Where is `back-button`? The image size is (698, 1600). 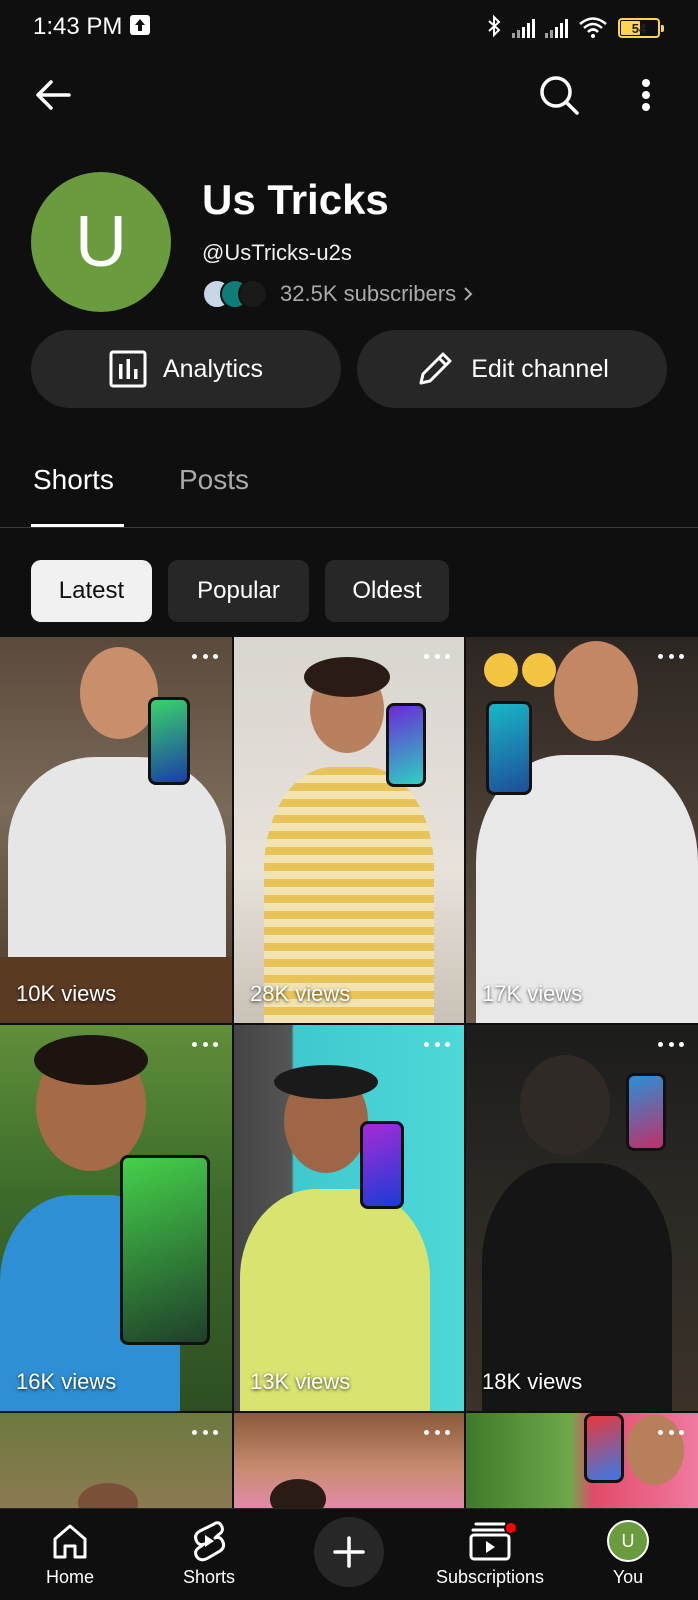 back-button is located at coordinates (53, 95).